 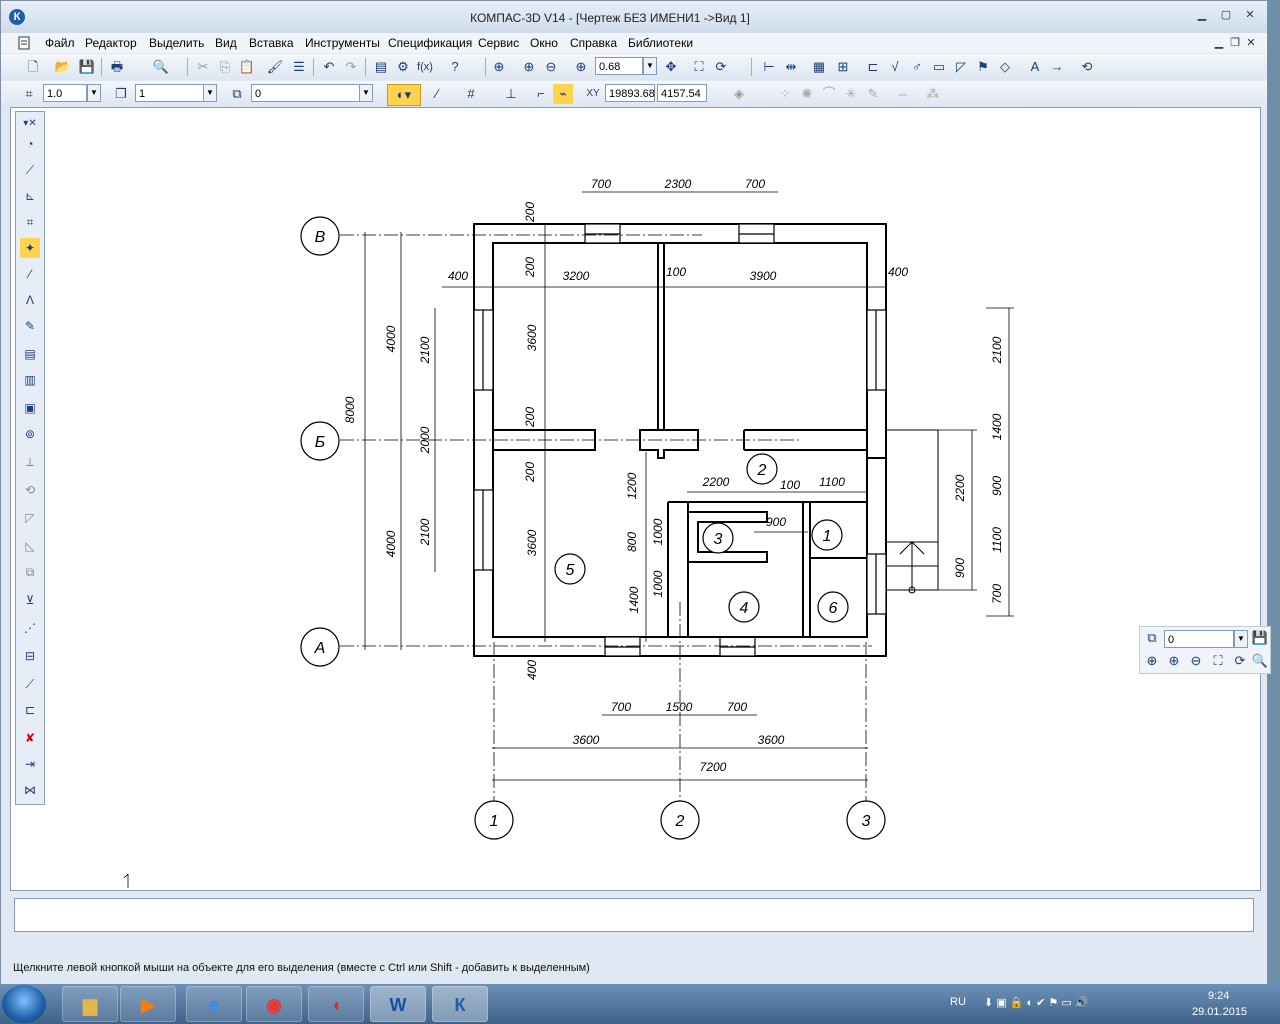 I want to click on menu-libraries: Библиотеки, so click(x=660, y=43).